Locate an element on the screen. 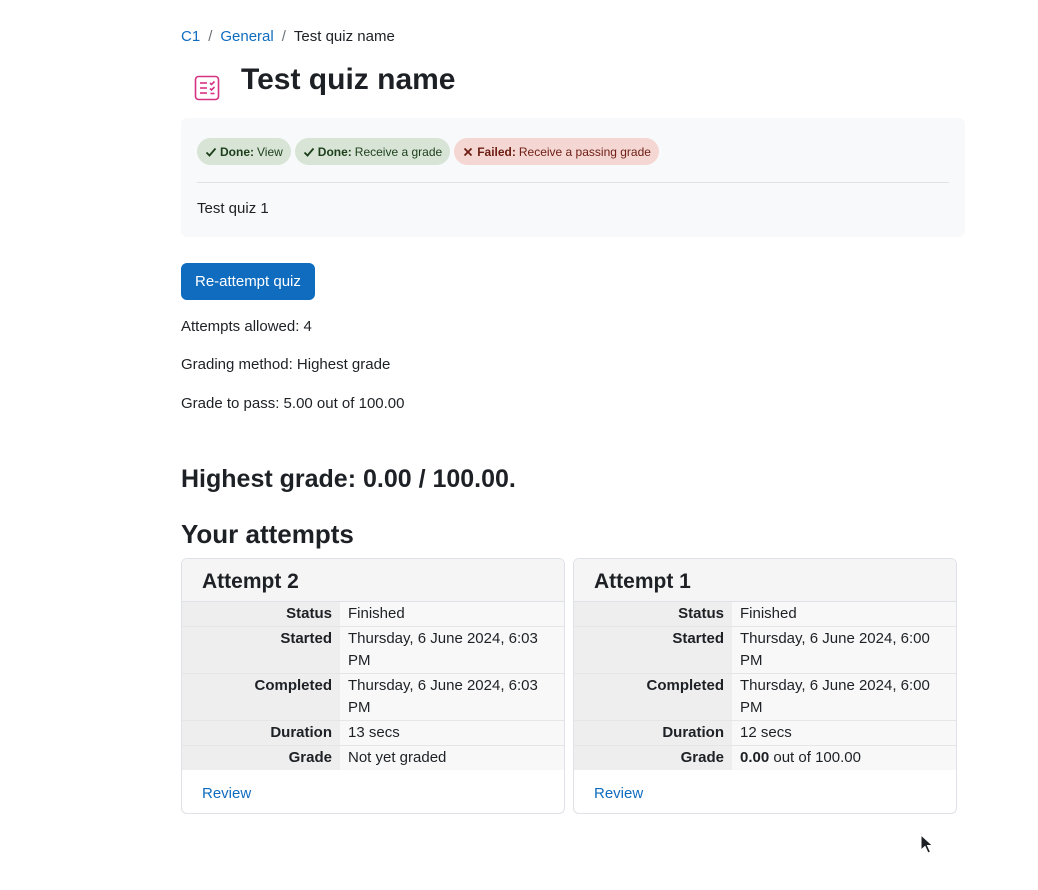 This screenshot has width=1038, height=890. close-icon is located at coordinates (468, 151).